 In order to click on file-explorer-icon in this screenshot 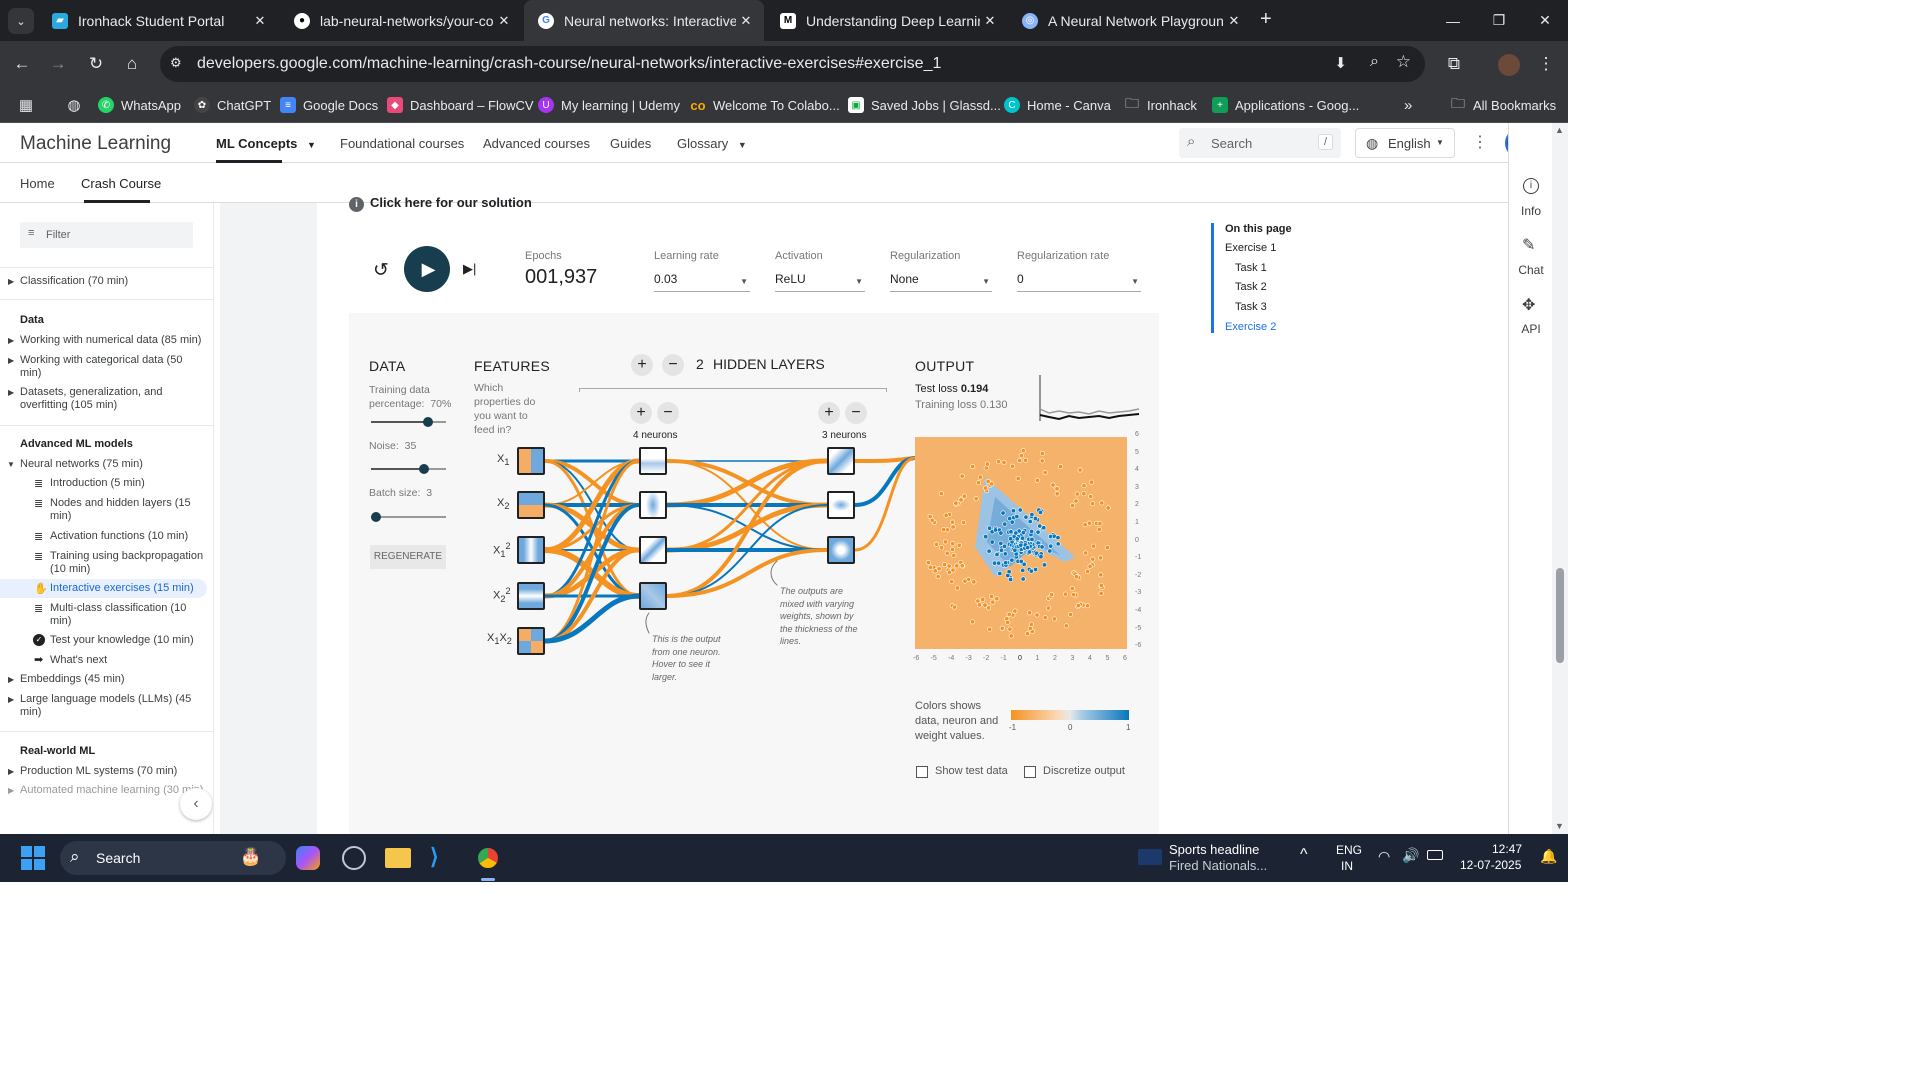, I will do `click(398, 858)`.